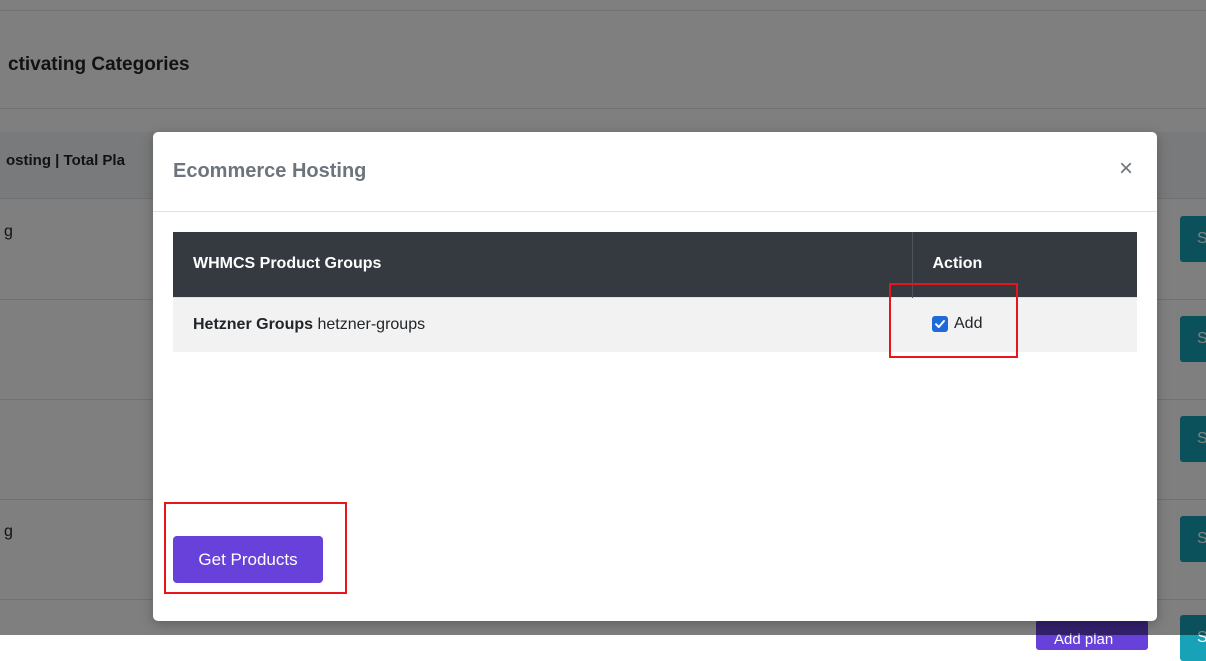 This screenshot has height=661, width=1206. Describe the element at coordinates (1024, 264) in the screenshot. I see `column-header-action: Action` at that location.